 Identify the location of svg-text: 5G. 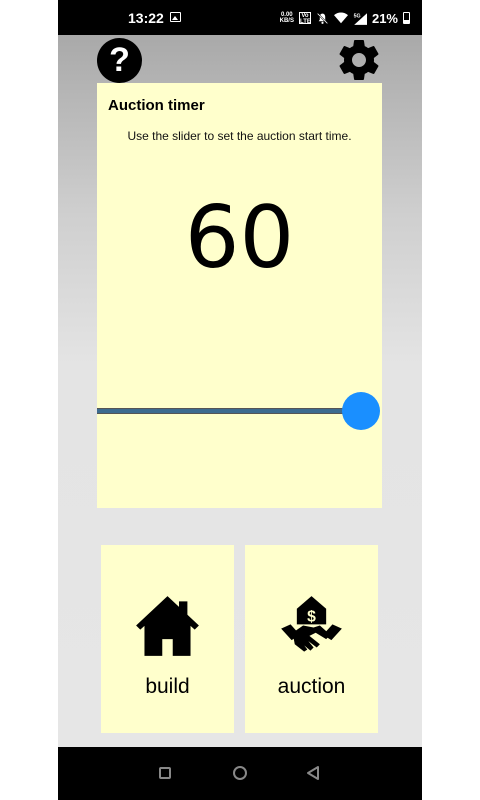
(357, 16).